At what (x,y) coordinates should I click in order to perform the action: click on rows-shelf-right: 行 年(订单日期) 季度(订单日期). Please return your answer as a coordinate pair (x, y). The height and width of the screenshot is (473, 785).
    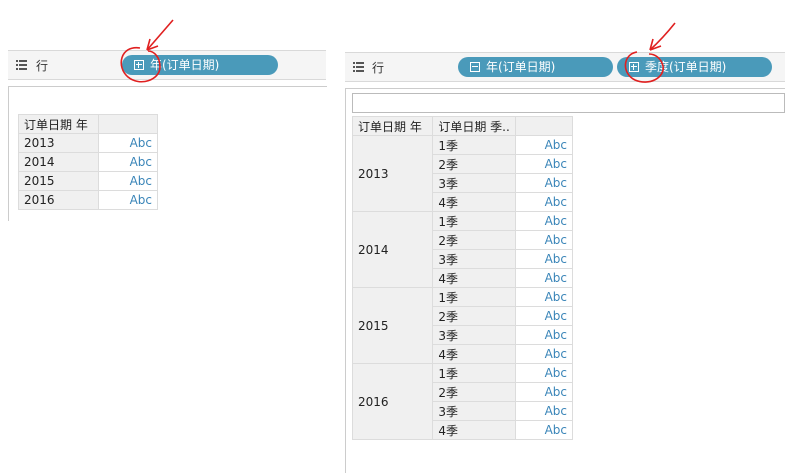
    Looking at the image, I should click on (565, 67).